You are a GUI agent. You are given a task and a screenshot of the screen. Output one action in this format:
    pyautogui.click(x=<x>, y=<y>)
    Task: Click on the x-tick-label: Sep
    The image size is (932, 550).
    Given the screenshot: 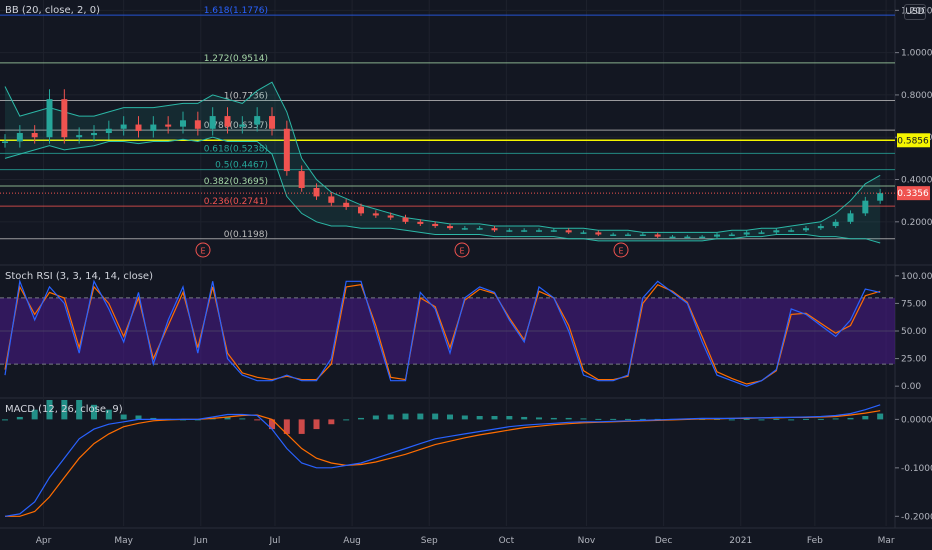 What is the action you would take?
    pyautogui.click(x=429, y=541)
    